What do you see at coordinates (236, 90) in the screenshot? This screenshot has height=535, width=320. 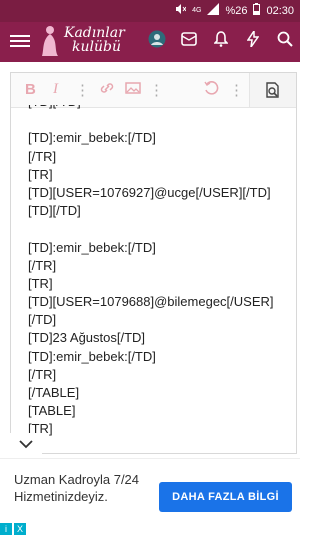 I see `more-history-icon: ⋮` at bounding box center [236, 90].